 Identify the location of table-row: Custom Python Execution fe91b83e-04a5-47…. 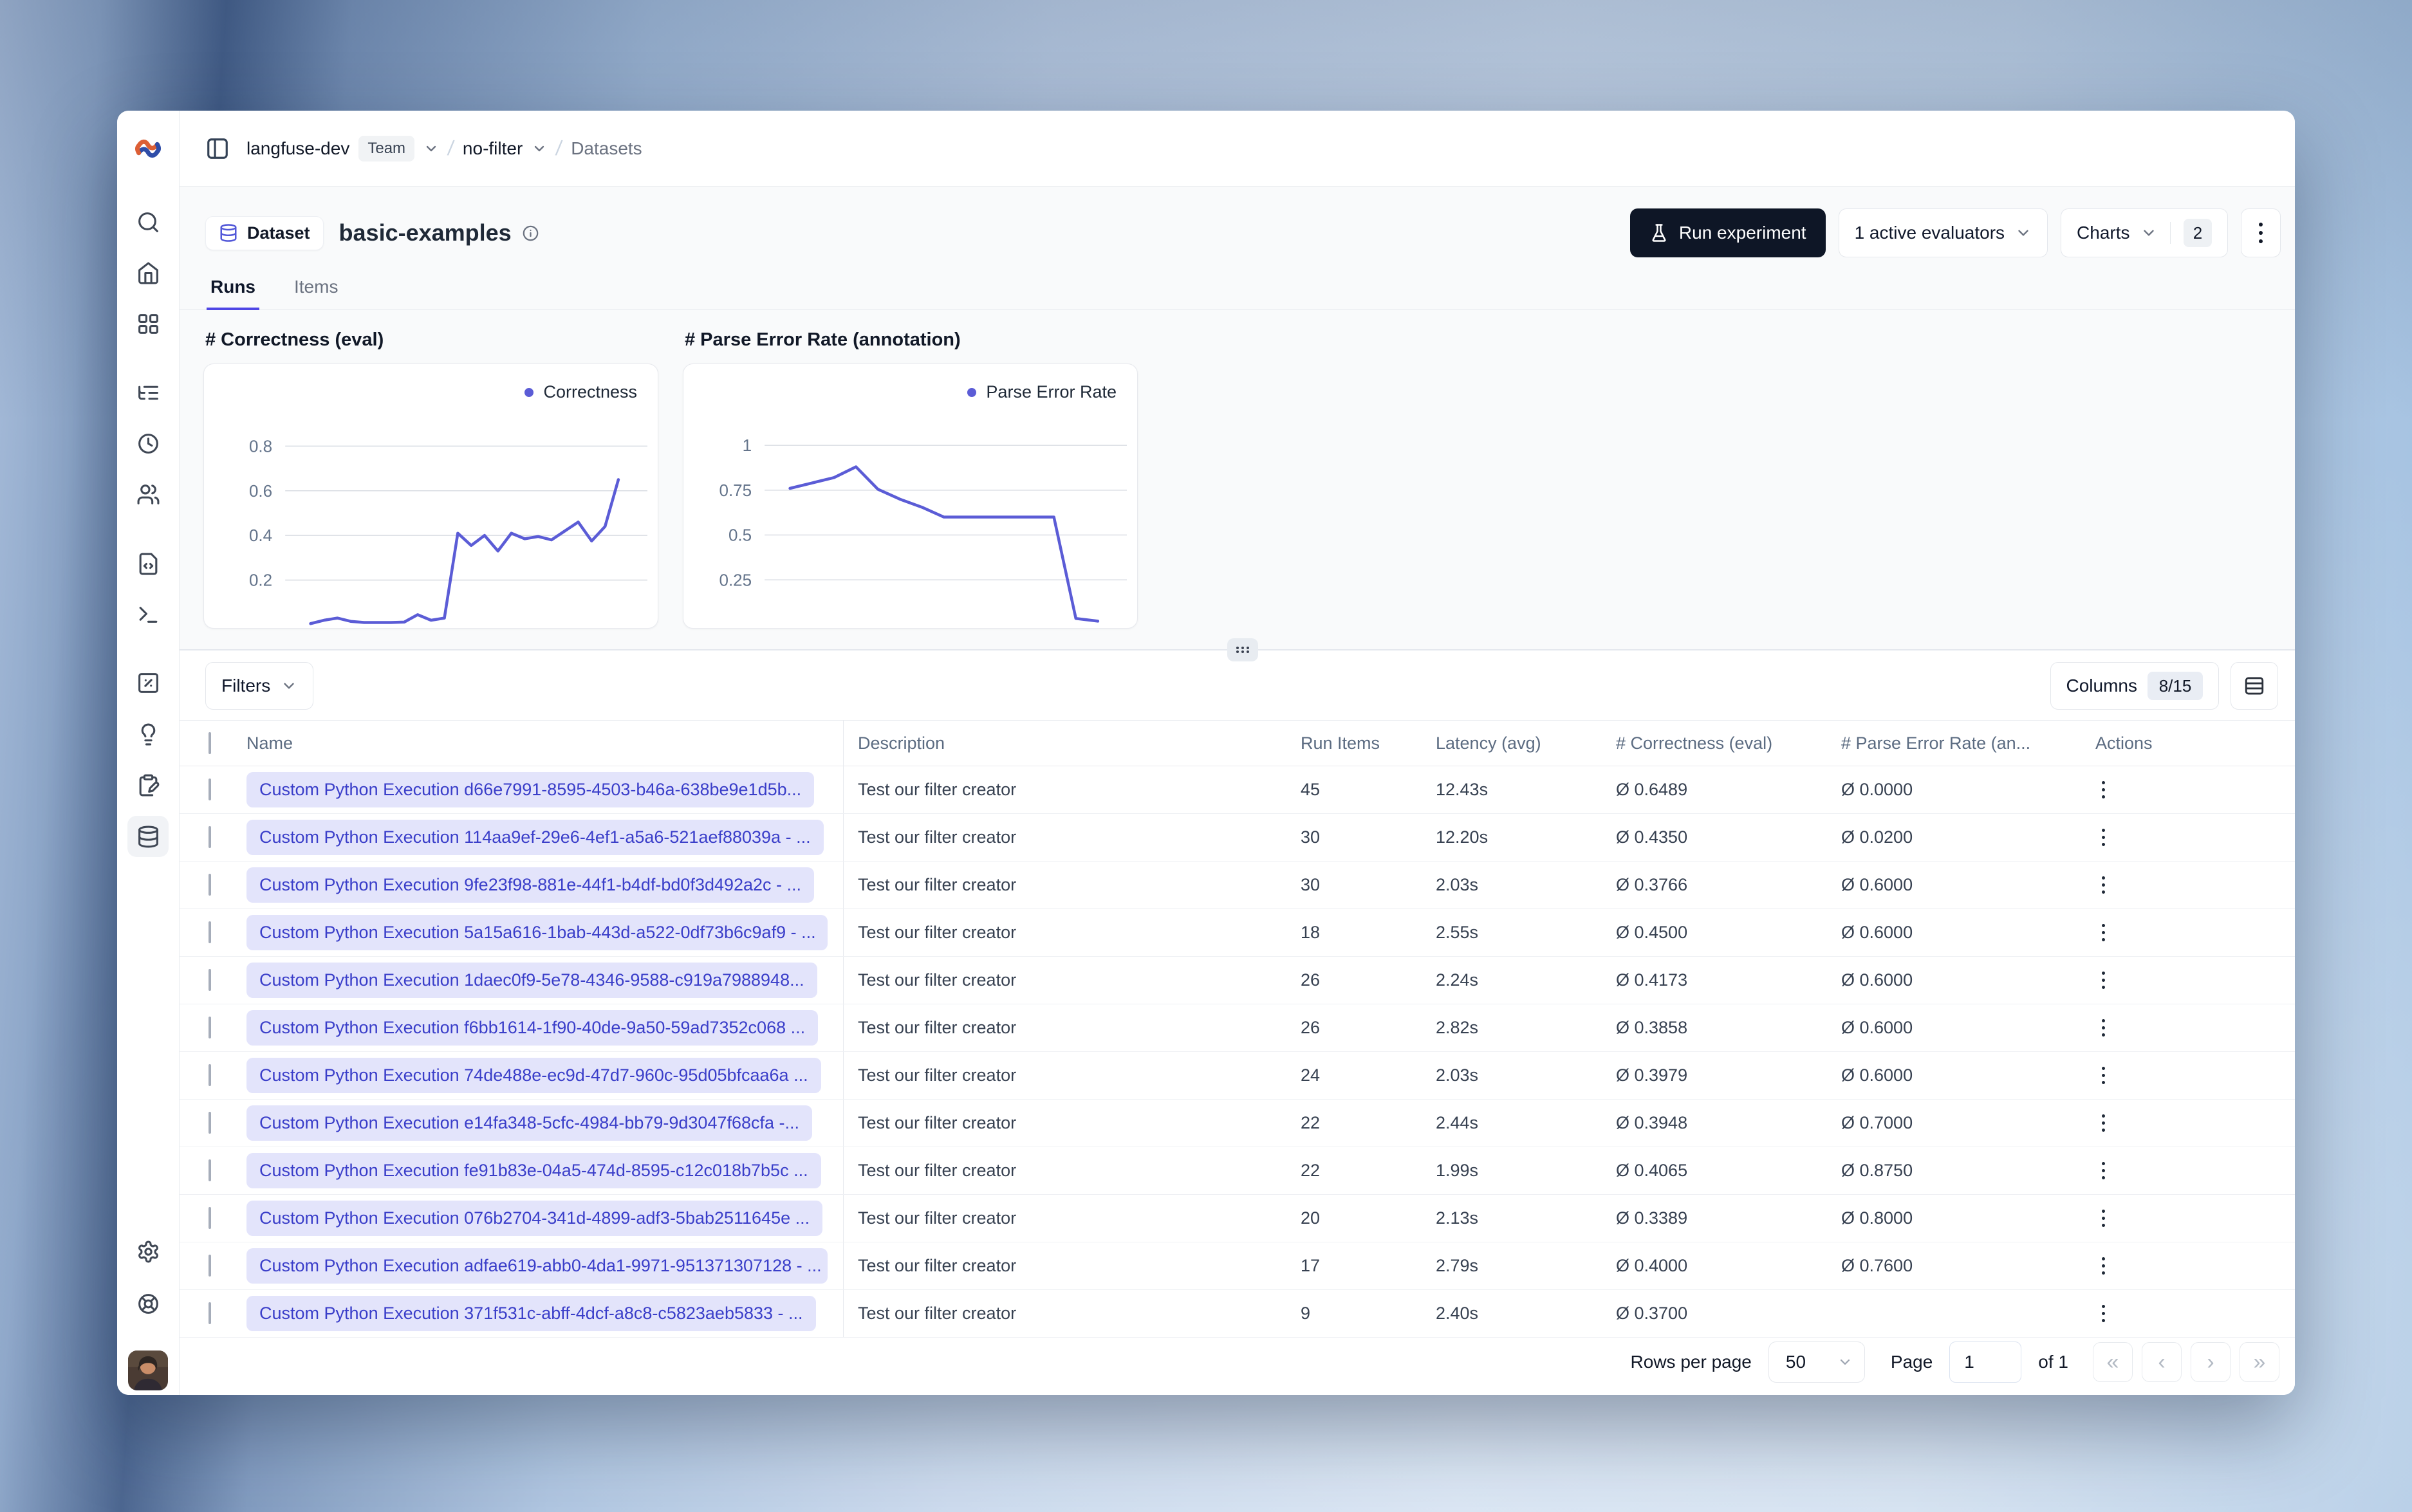
(1237, 1171).